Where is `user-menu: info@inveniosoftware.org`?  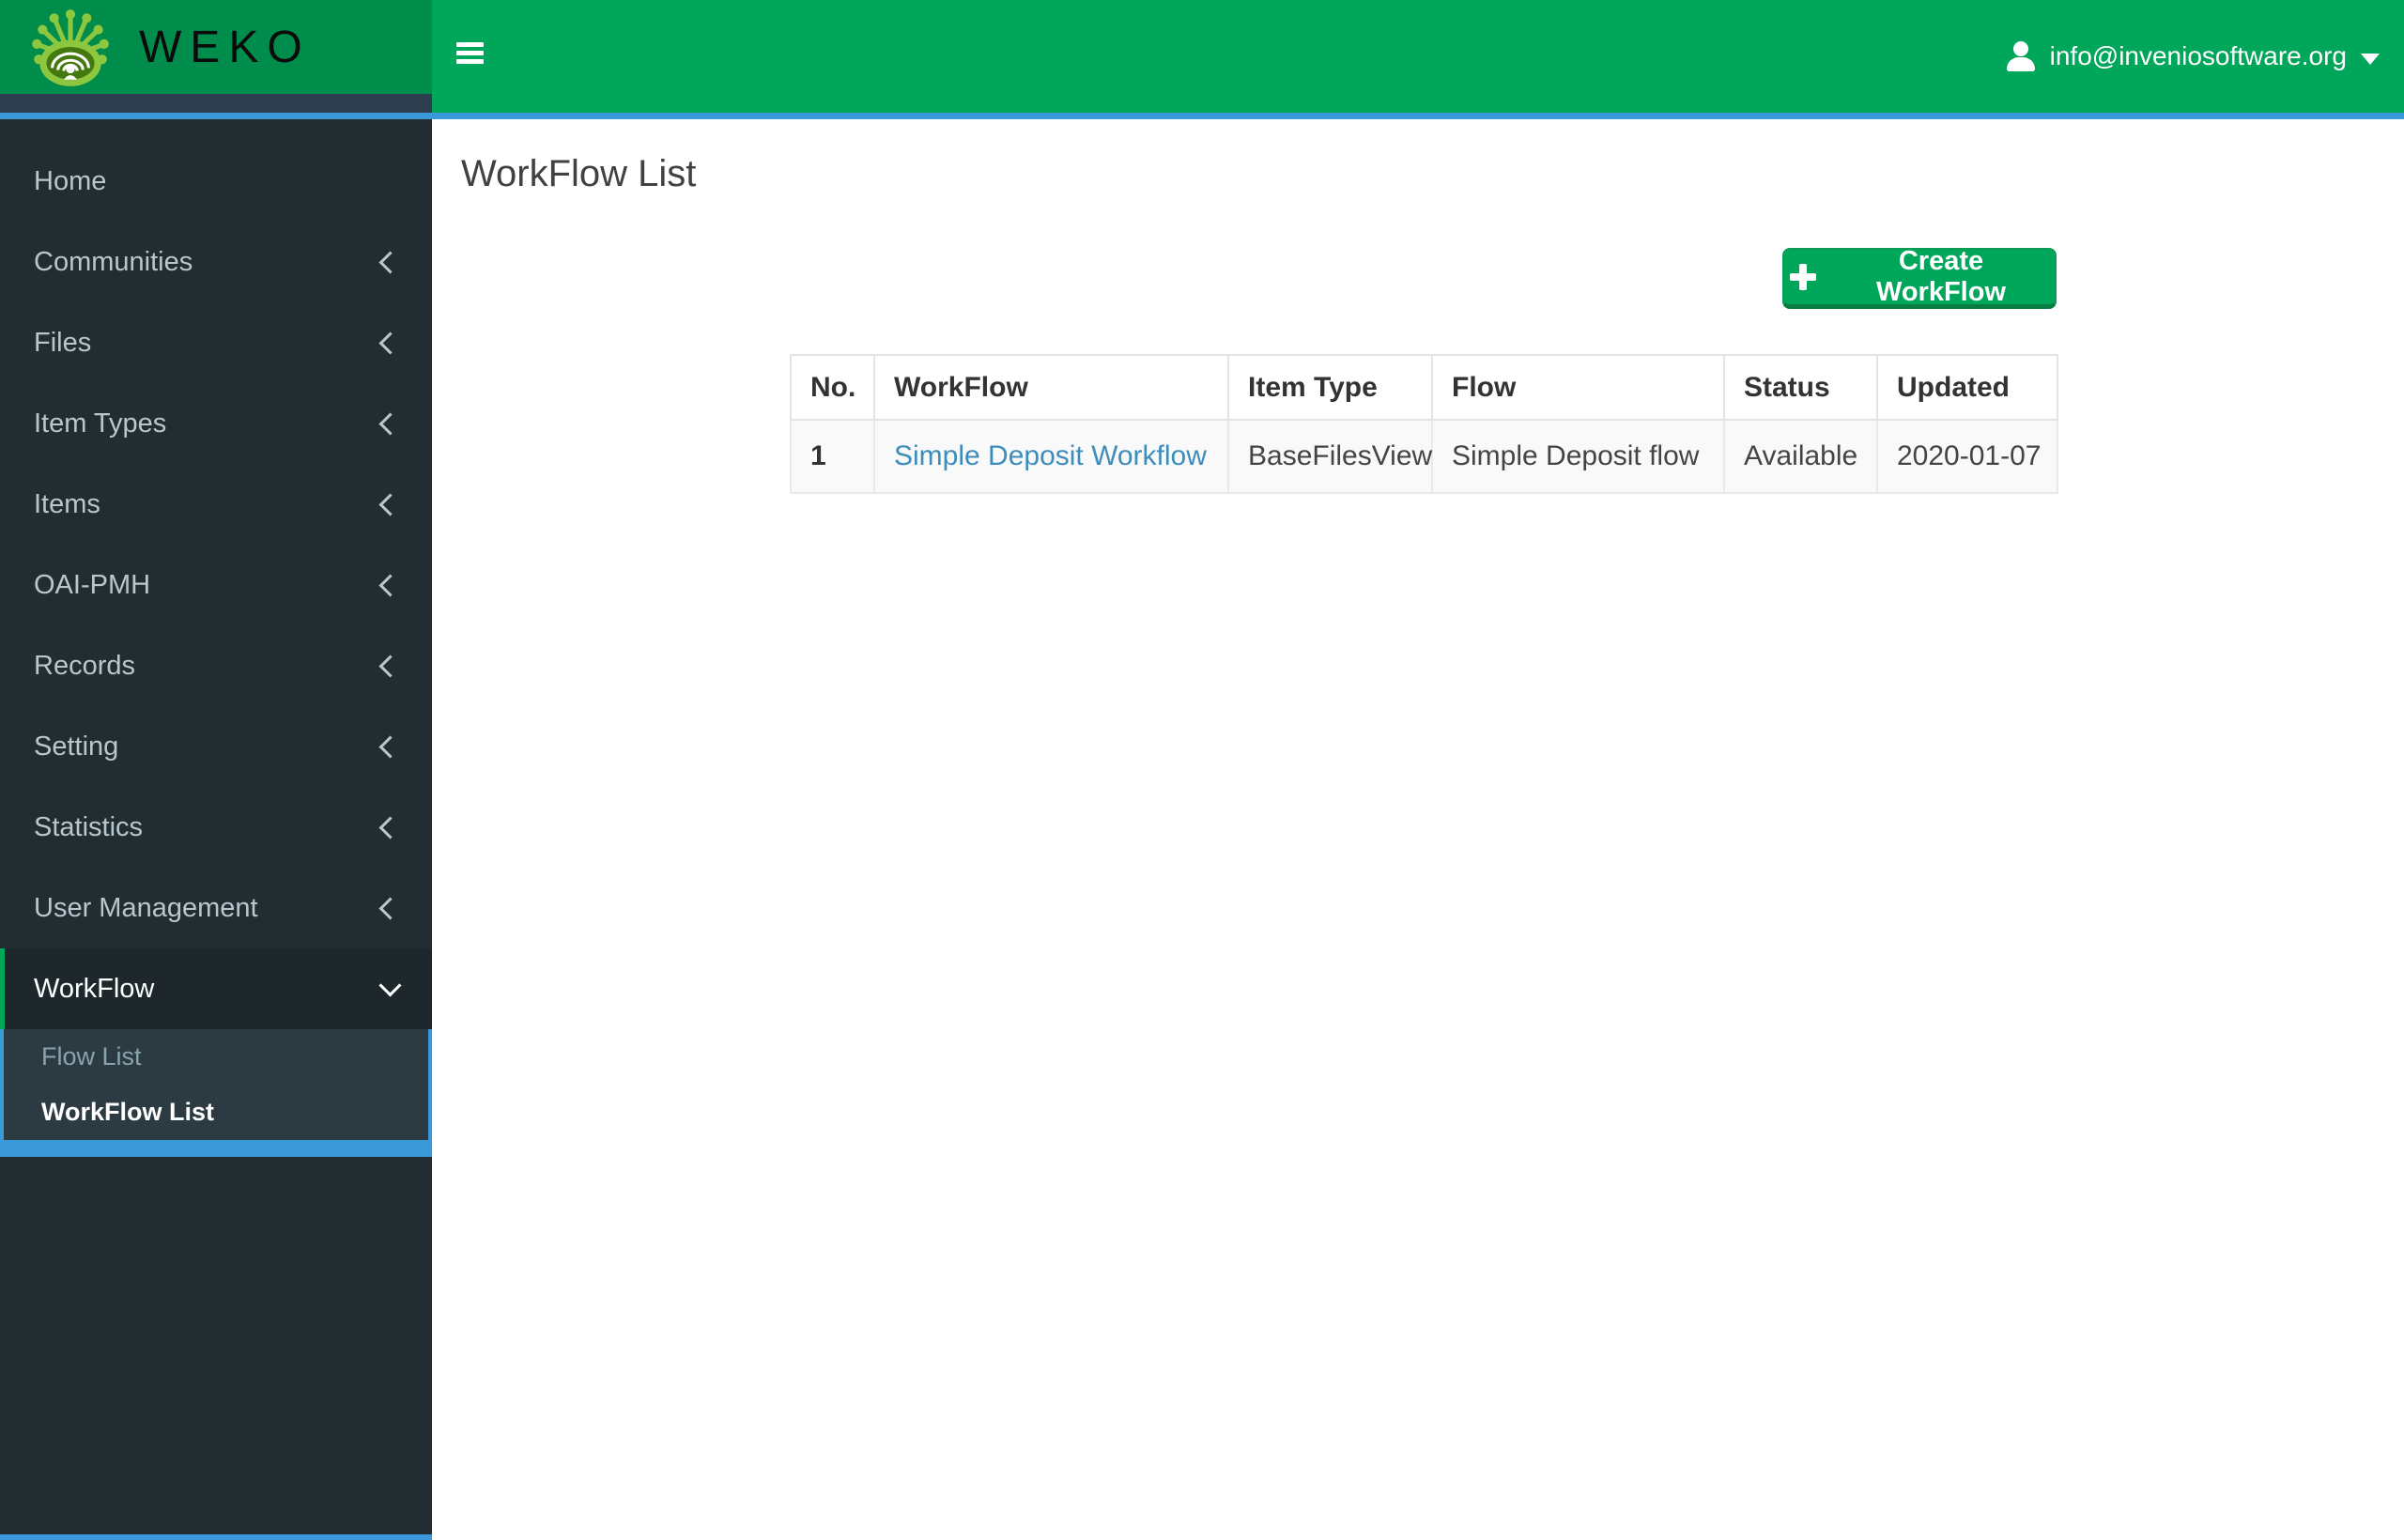
user-menu: info@inveniosoftware.org is located at coordinates (2193, 56).